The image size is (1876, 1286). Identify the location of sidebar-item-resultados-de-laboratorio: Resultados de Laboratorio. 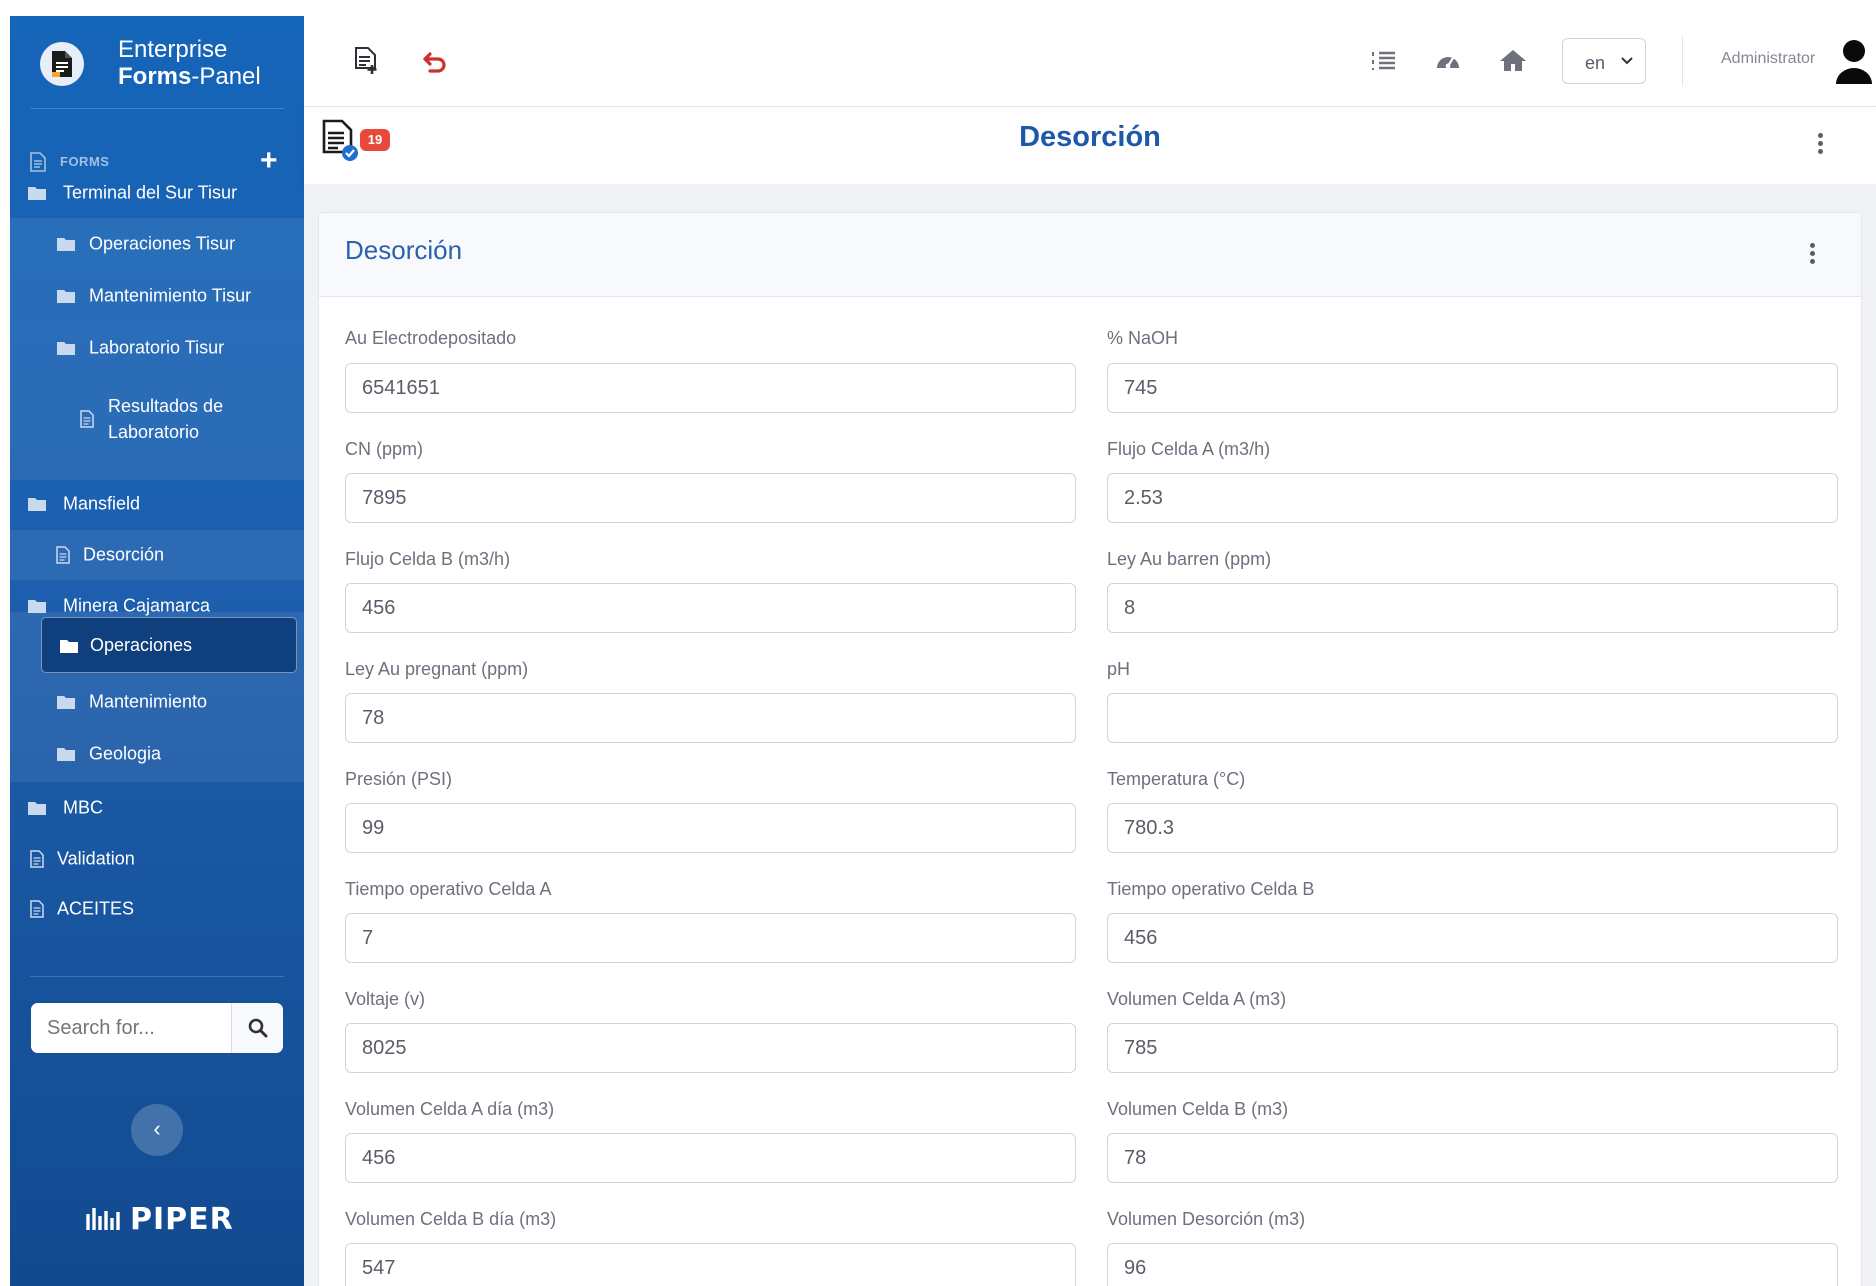
(157, 419).